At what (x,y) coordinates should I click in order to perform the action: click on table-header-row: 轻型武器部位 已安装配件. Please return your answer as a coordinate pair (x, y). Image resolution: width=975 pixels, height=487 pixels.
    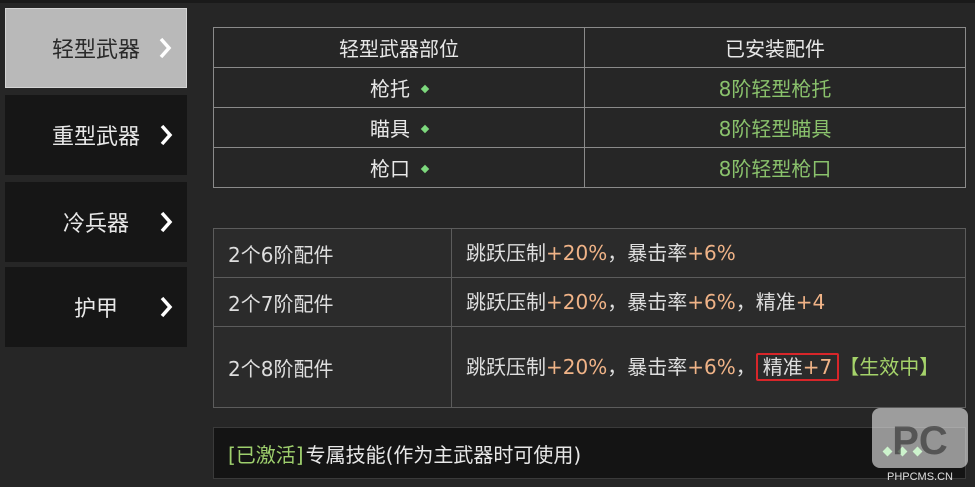
    Looking at the image, I should click on (589, 47).